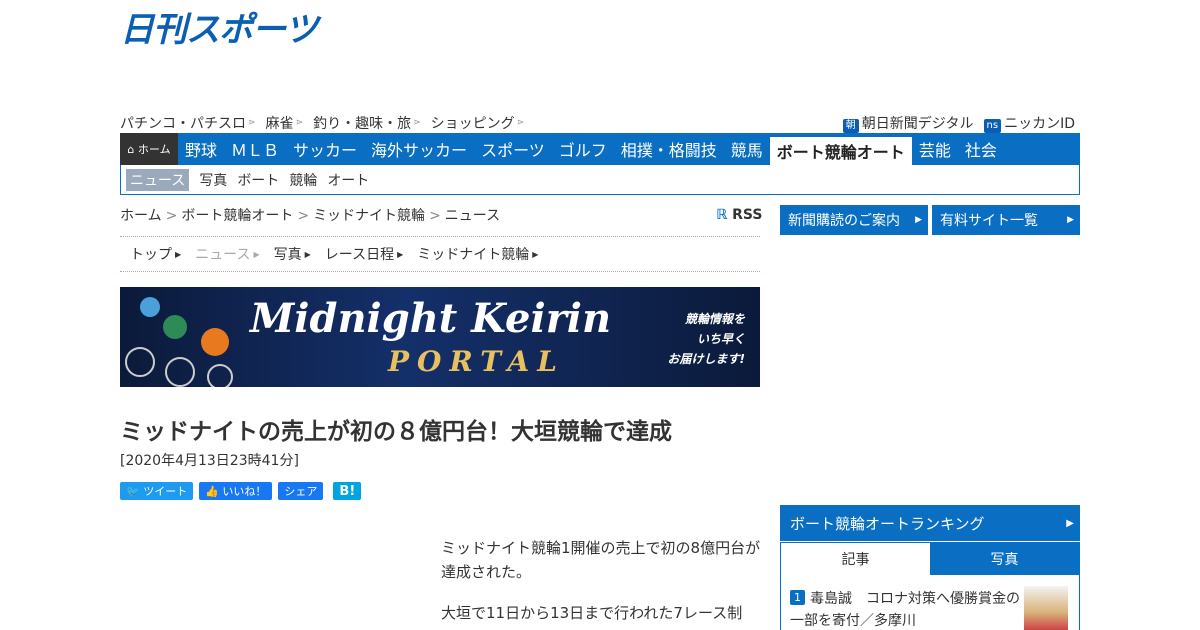 This screenshot has width=1200, height=630. Describe the element at coordinates (131, 149) in the screenshot. I see `home-icon: ⌂` at that location.